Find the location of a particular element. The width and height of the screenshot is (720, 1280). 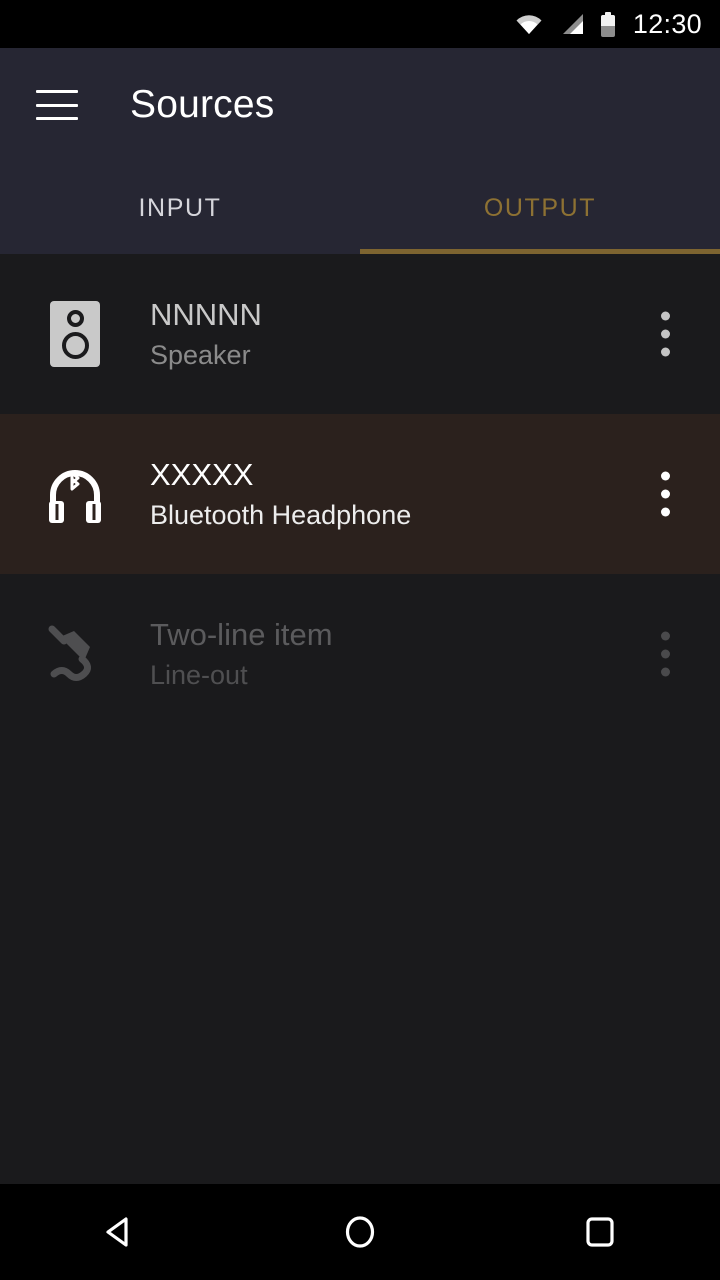

status-bar-clock: 12:30 is located at coordinates (667, 23).